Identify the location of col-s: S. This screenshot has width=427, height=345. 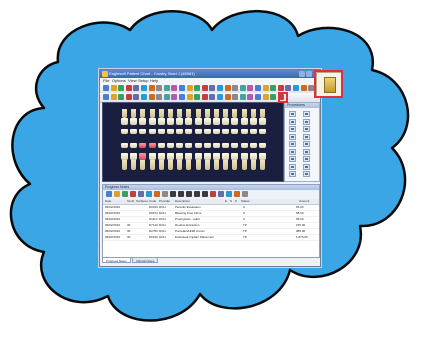
(231, 201).